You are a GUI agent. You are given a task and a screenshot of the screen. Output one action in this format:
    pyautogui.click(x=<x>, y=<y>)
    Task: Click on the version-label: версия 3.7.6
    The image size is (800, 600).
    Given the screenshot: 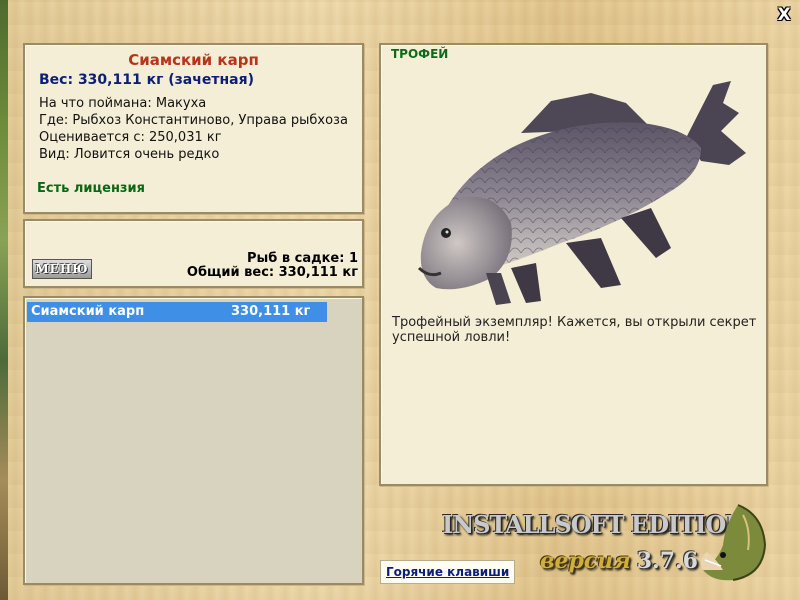 What is the action you would take?
    pyautogui.click(x=619, y=561)
    